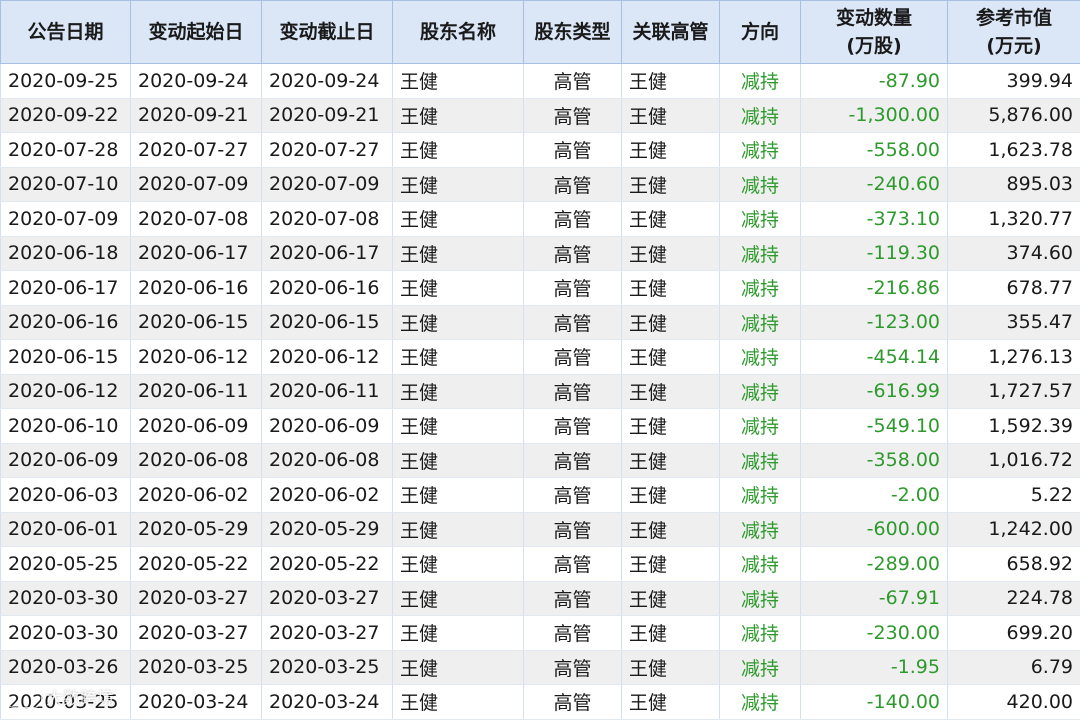 This screenshot has width=1080, height=720. What do you see at coordinates (874, 529) in the screenshot?
I see `cell-change-qty: -600.00` at bounding box center [874, 529].